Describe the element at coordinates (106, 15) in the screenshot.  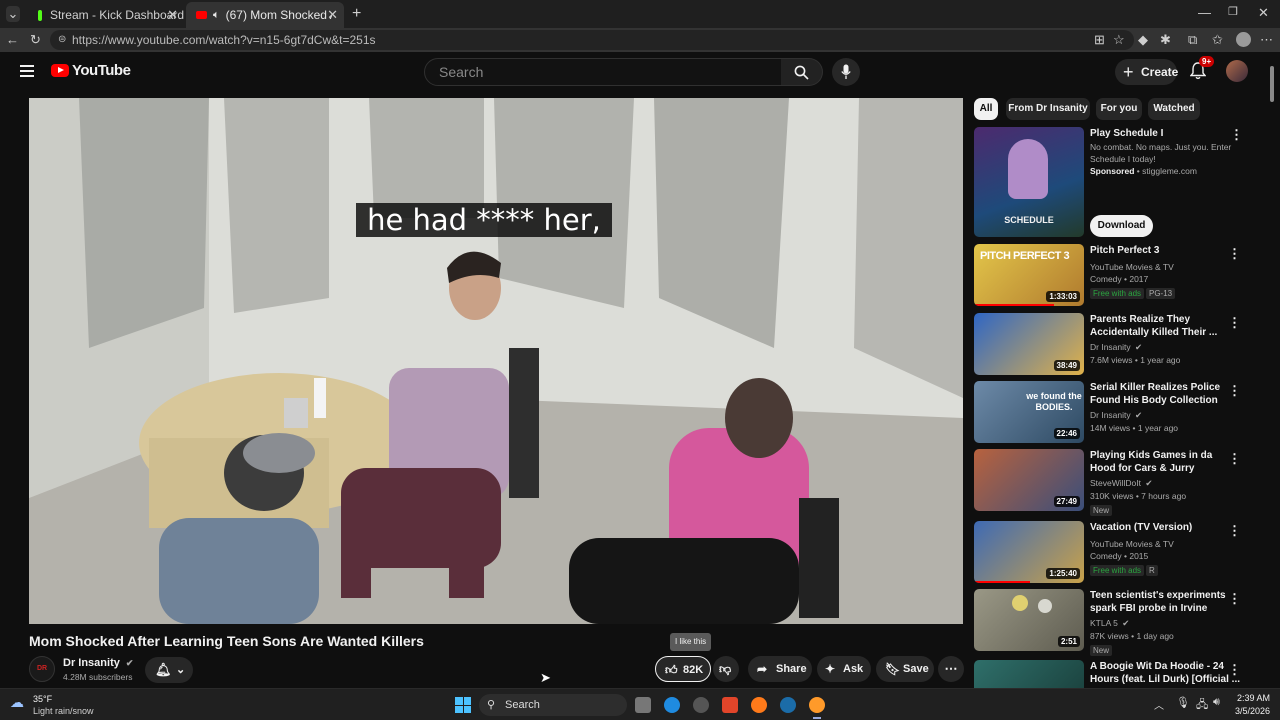
I see `tab-kick-dashboard: Stream - Kick Dashboard ✕` at that location.